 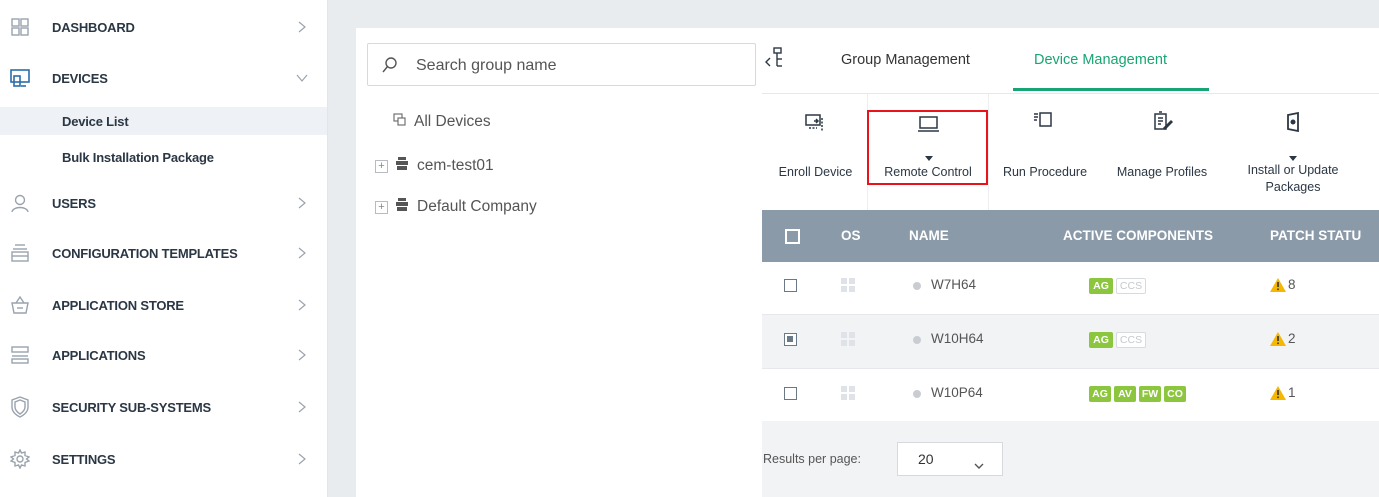 I want to click on manage-profiles-button: Manage Profiles, so click(x=1162, y=152).